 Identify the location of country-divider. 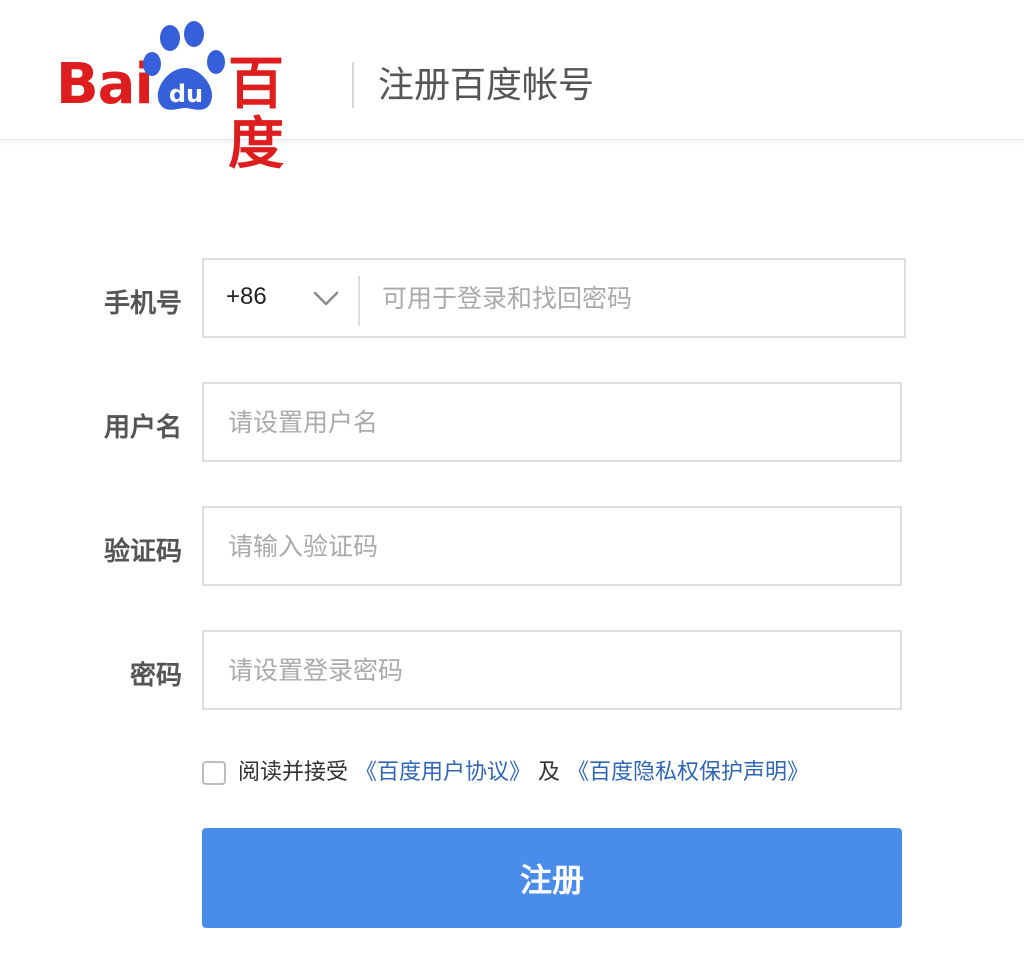
(359, 301).